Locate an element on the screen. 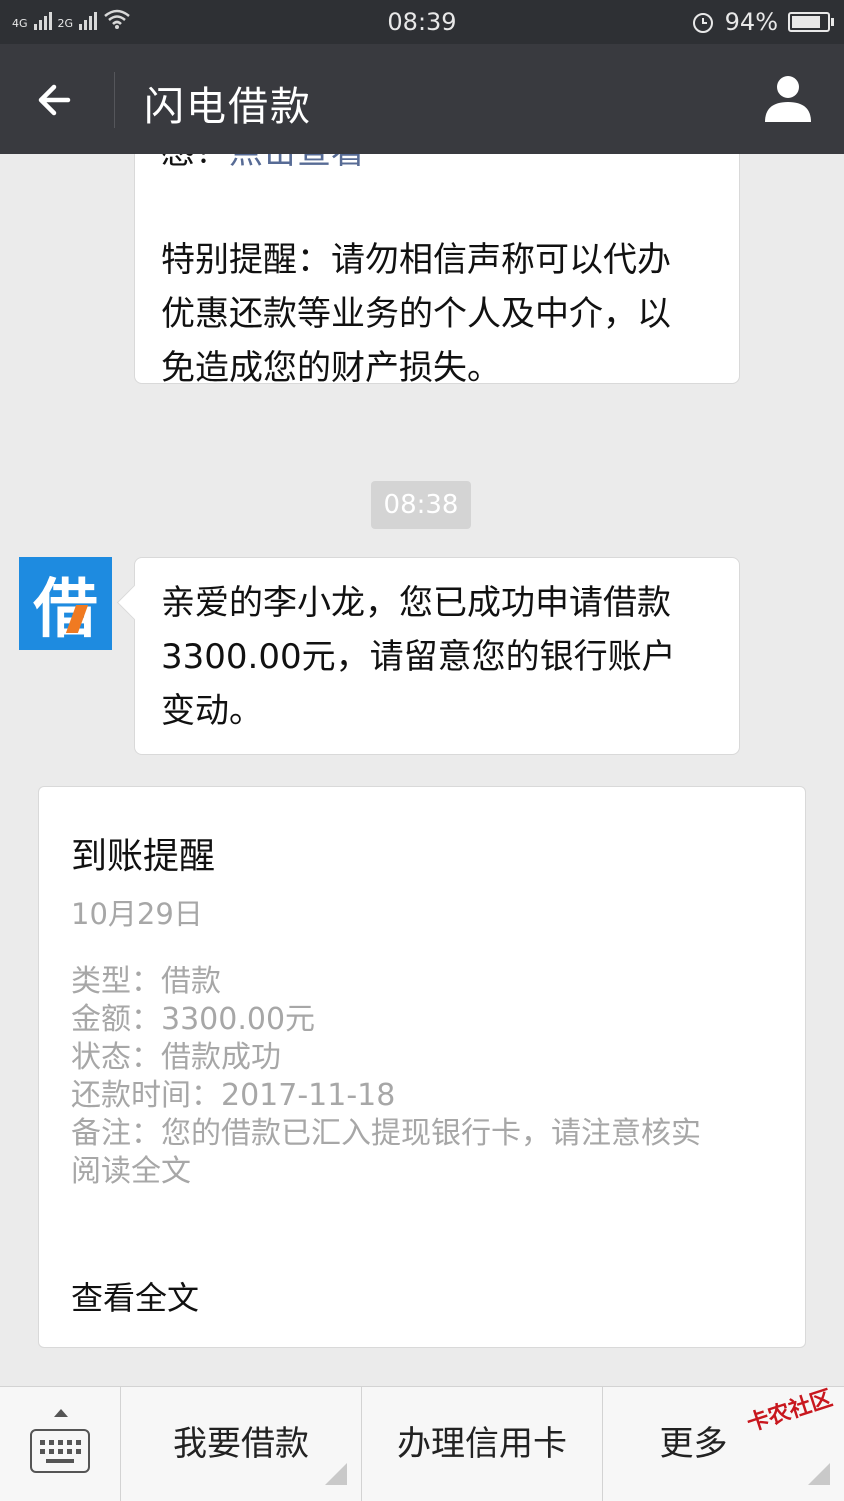 The width and height of the screenshot is (844, 1501). detail-read-more: 阅读全文 is located at coordinates (131, 1171).